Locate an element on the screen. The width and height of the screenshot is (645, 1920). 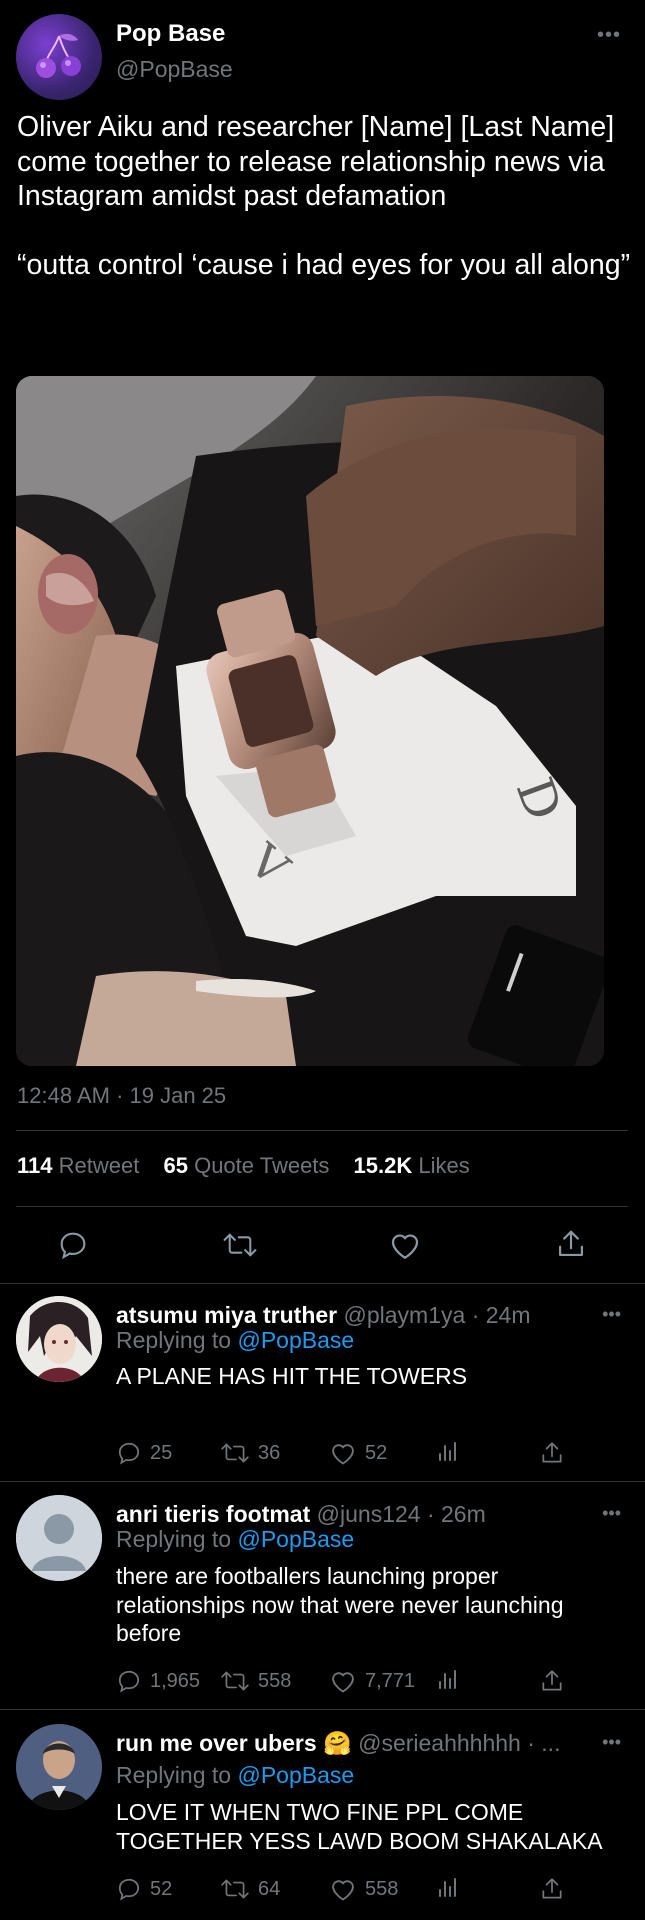
like-button: 7,771 is located at coordinates (372, 1681).